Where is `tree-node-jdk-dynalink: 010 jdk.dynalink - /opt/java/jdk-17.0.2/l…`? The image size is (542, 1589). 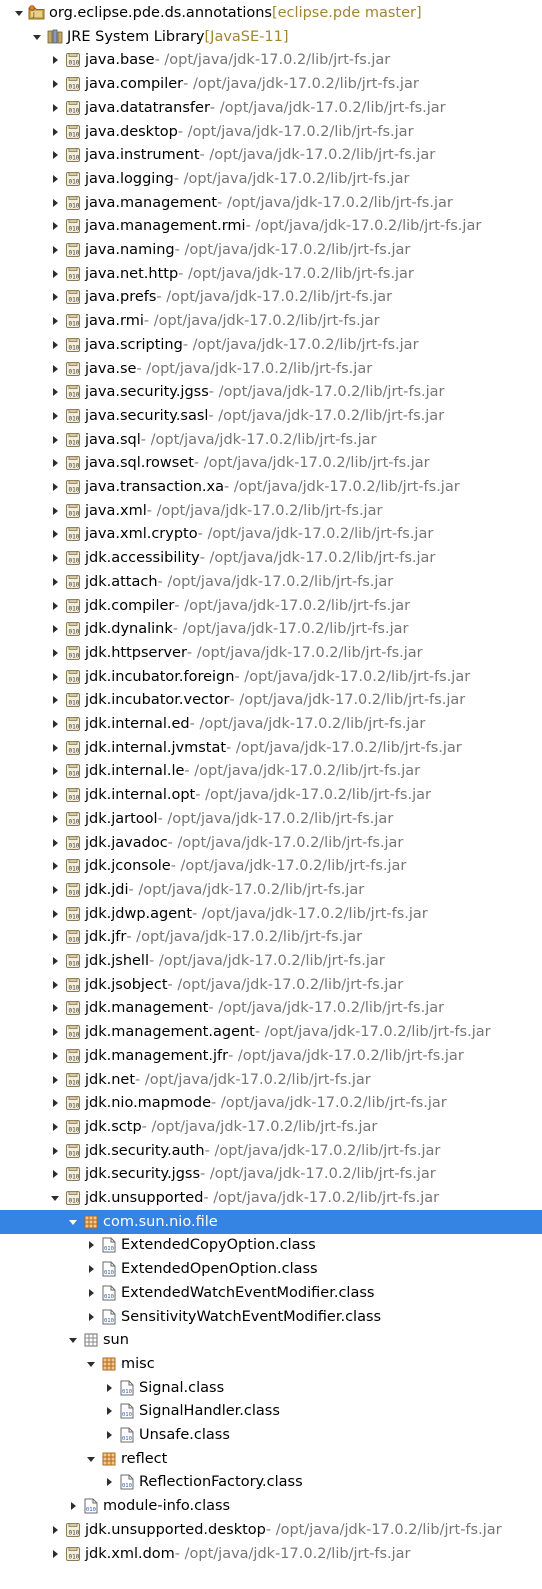 tree-node-jdk-dynalink: 010 jdk.dynalink - /opt/java/jdk-17.0.2/l… is located at coordinates (271, 629).